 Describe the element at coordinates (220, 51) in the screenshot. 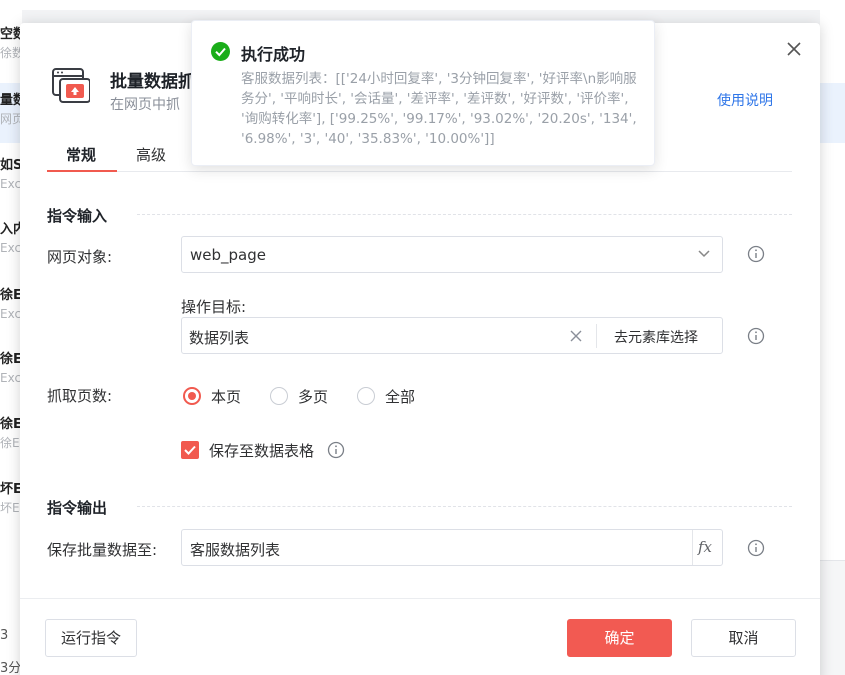

I see `success-check-icon` at that location.